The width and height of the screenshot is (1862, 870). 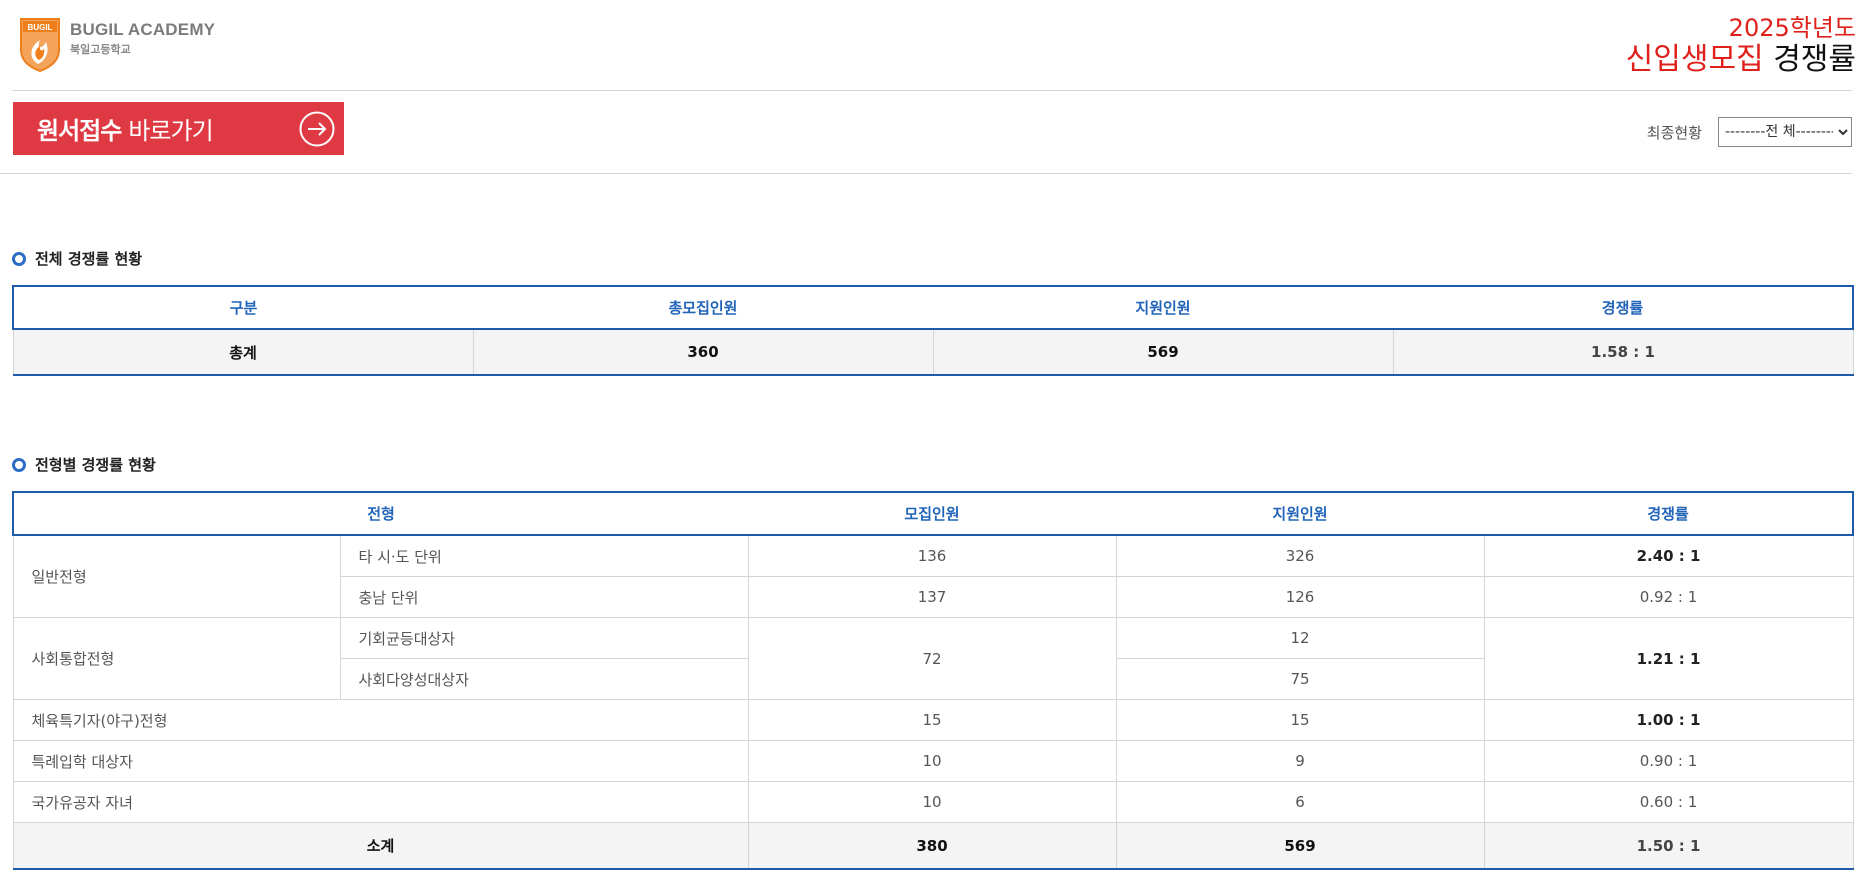 What do you see at coordinates (1668, 802) in the screenshot?
I see `ratio-cell: 0.60 : 1` at bounding box center [1668, 802].